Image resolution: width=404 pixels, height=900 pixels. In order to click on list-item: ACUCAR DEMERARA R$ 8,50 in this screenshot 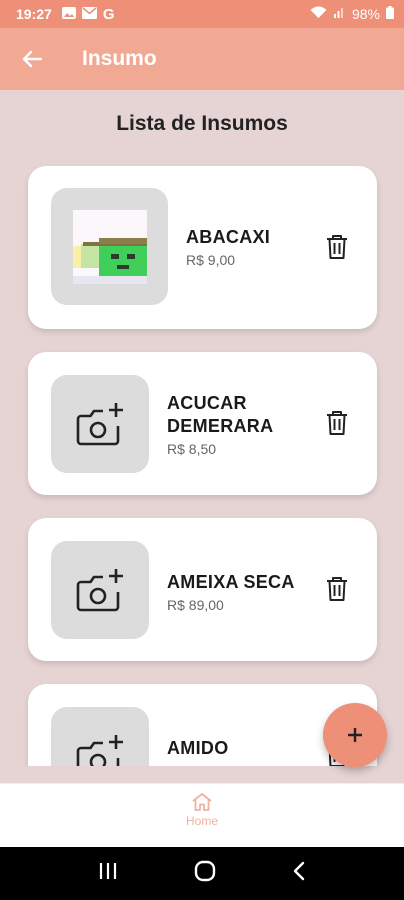, I will do `click(202, 423)`.